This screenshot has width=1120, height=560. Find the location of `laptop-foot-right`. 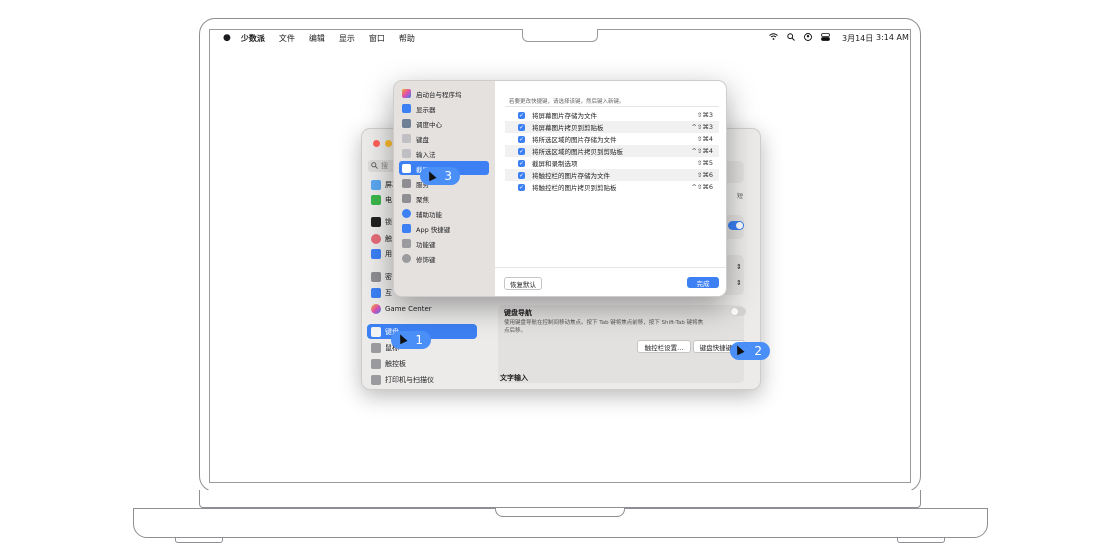

laptop-foot-right is located at coordinates (921, 540).